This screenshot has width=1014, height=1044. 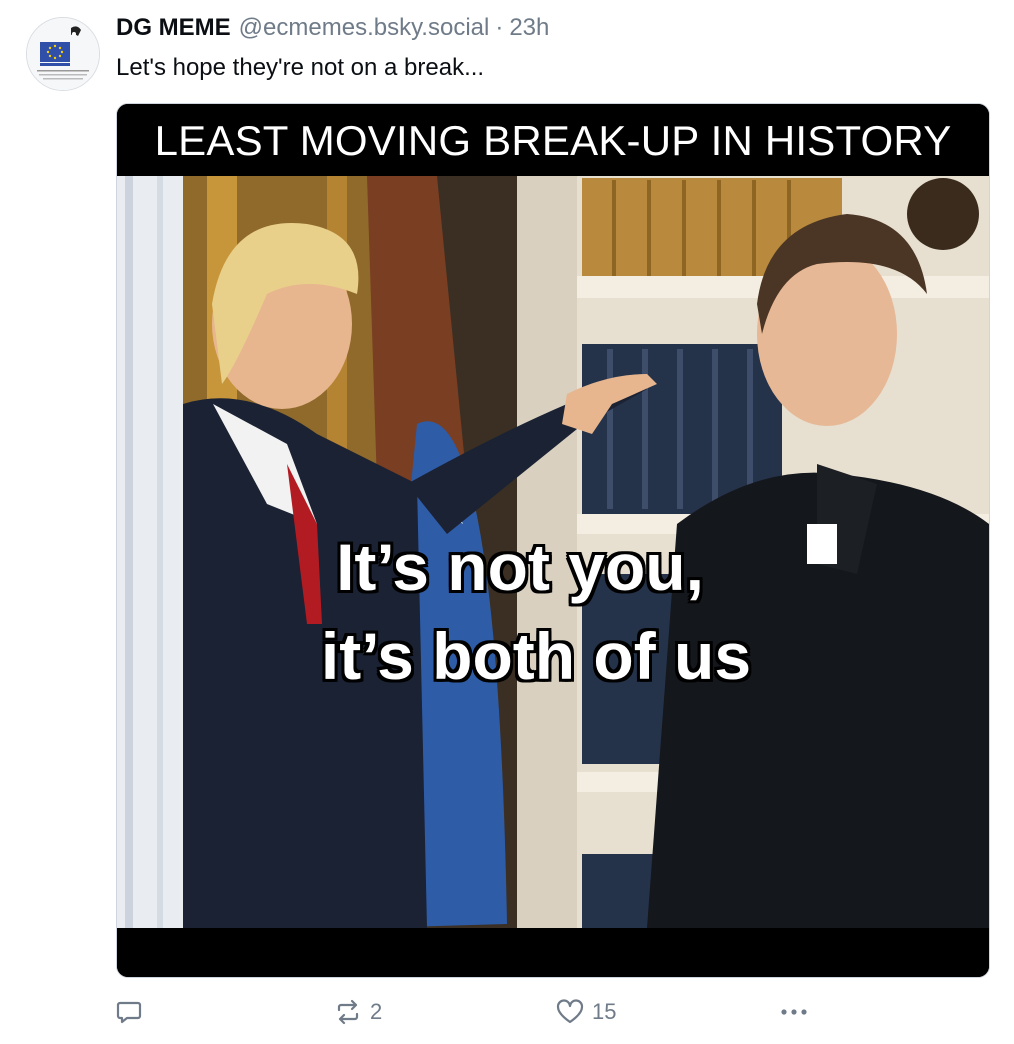 What do you see at coordinates (348, 1012) in the screenshot?
I see `repost-icon` at bounding box center [348, 1012].